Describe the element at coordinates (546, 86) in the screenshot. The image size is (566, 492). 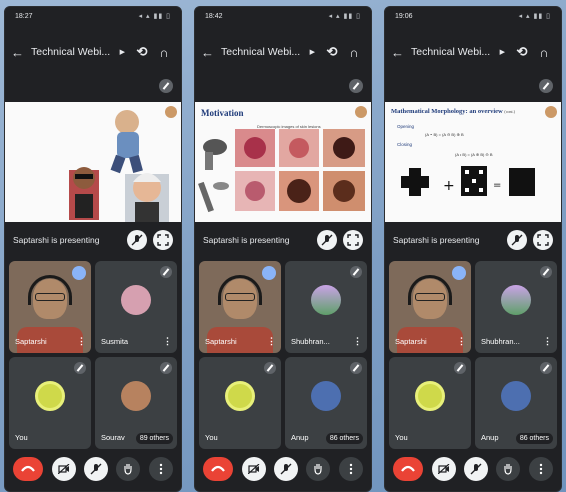
I see `presenter-mic-off-icon` at that location.